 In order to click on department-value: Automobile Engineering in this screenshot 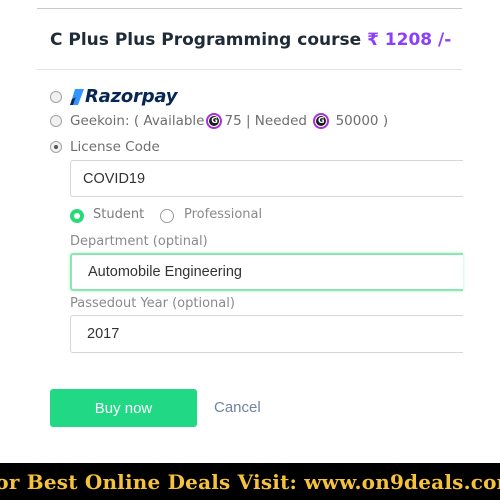, I will do `click(165, 272)`.